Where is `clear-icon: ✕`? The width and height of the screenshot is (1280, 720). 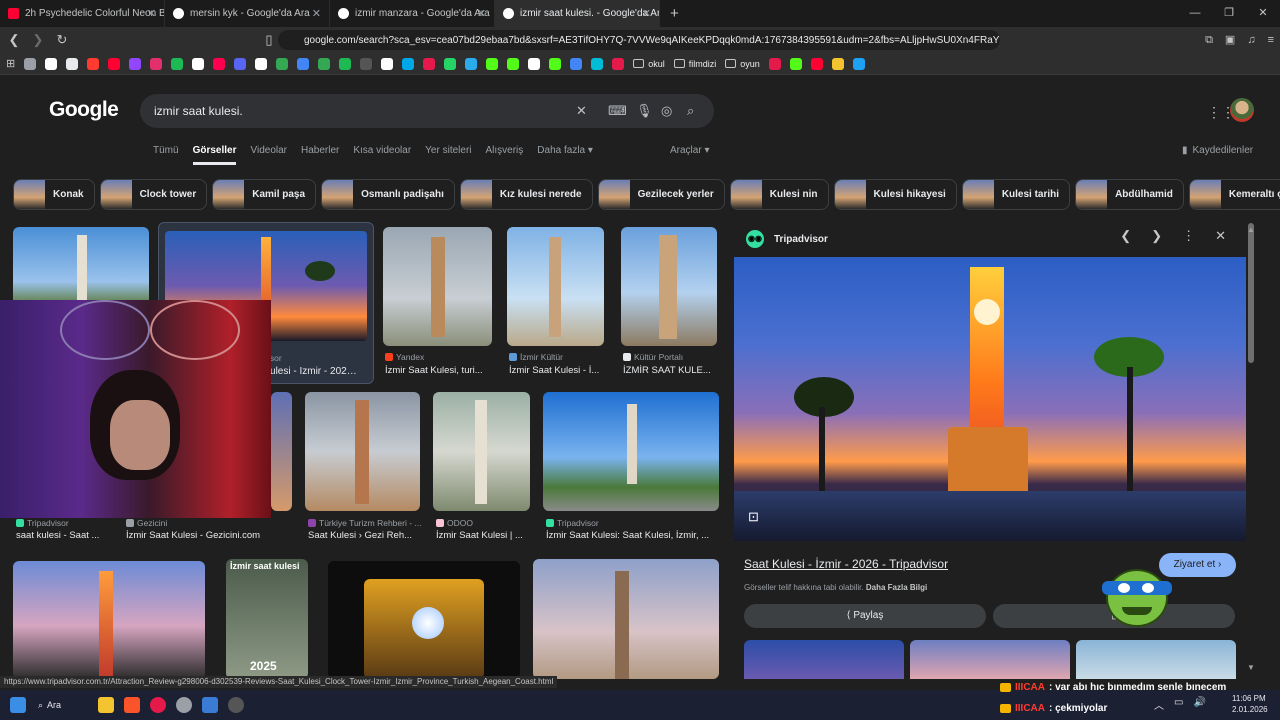
clear-icon: ✕ is located at coordinates (581, 111).